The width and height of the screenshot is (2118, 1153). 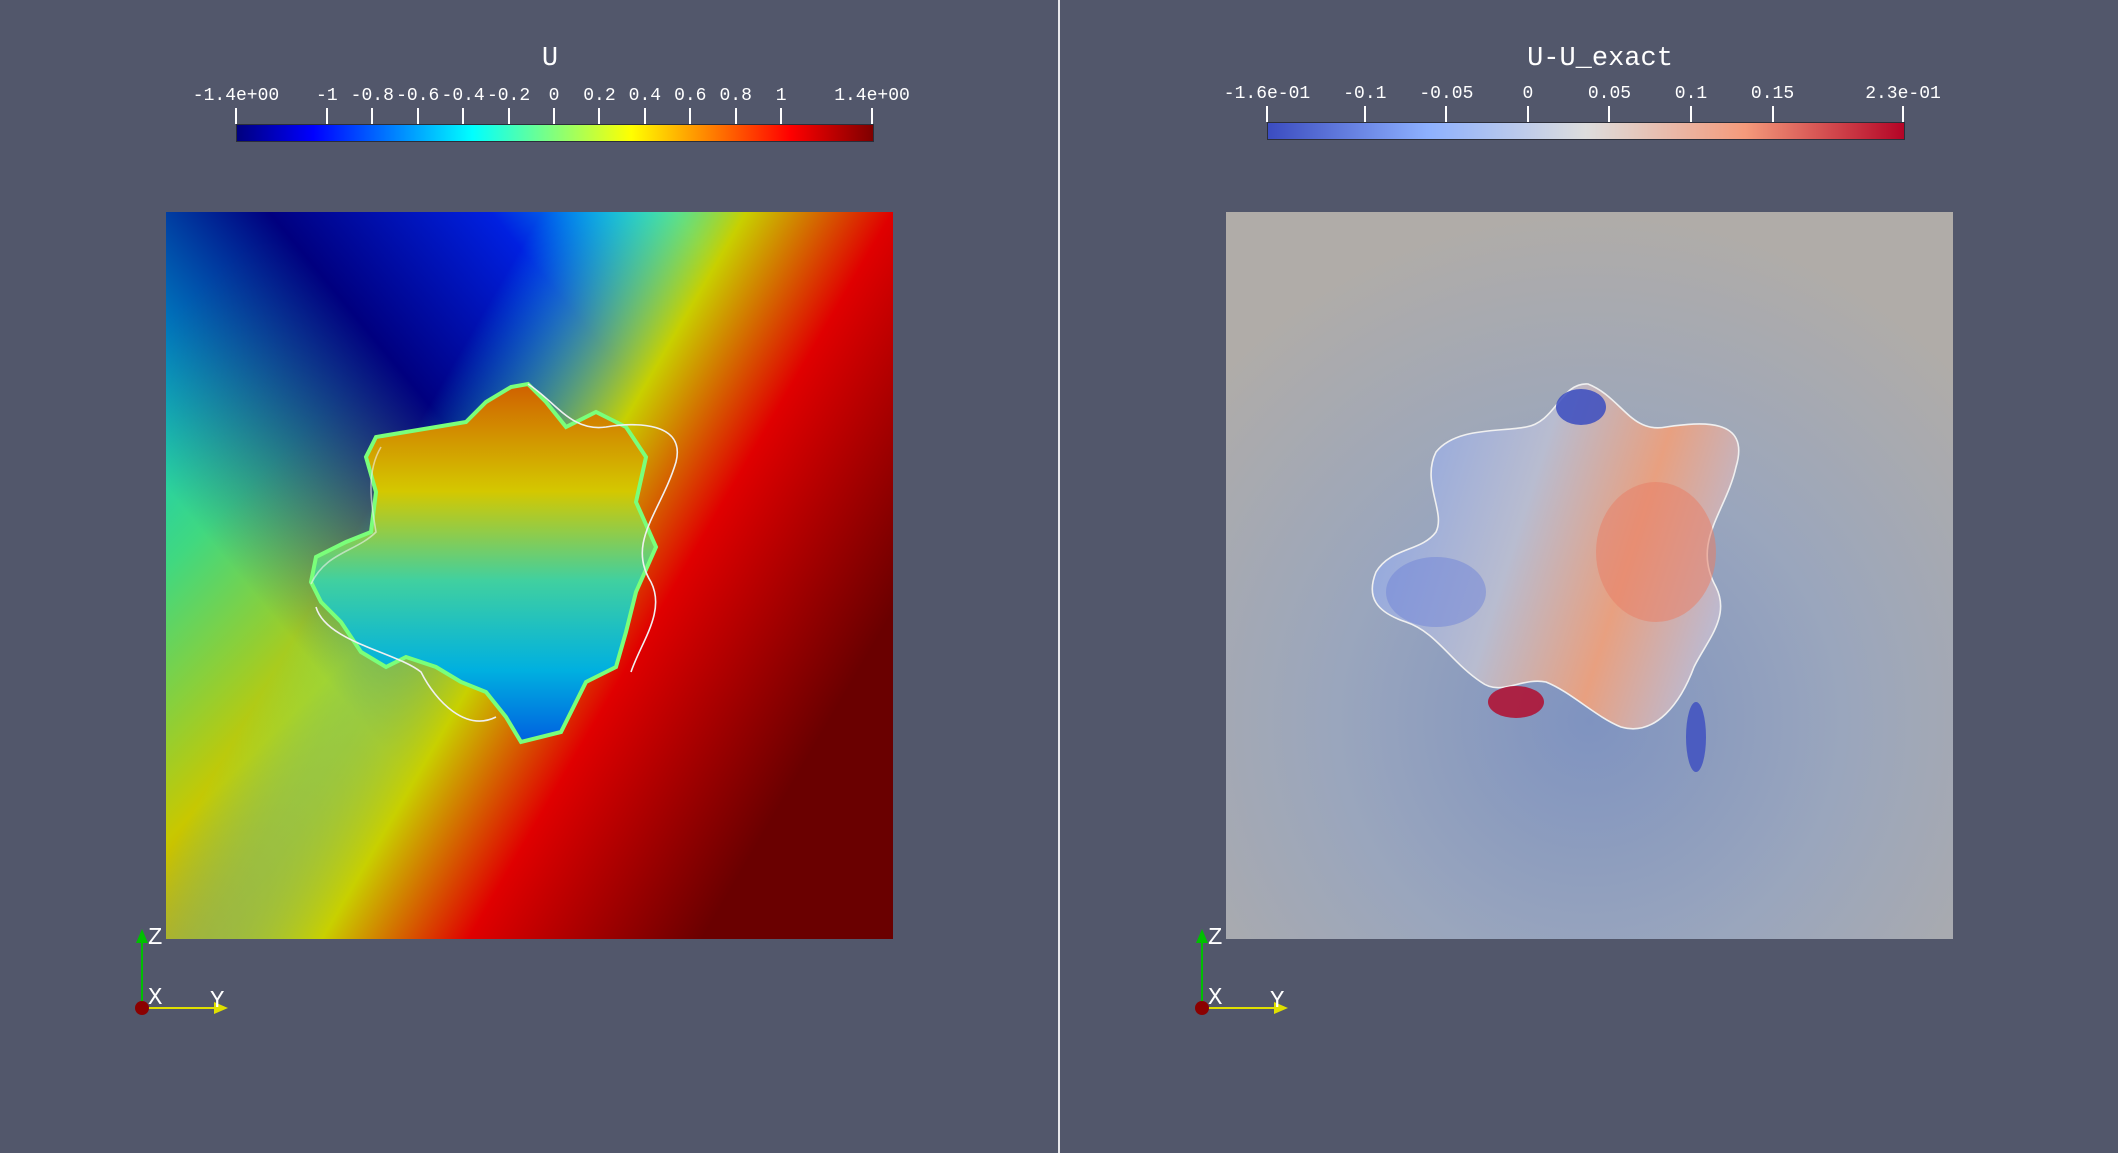 I want to click on colorbar-jet, so click(x=555, y=133).